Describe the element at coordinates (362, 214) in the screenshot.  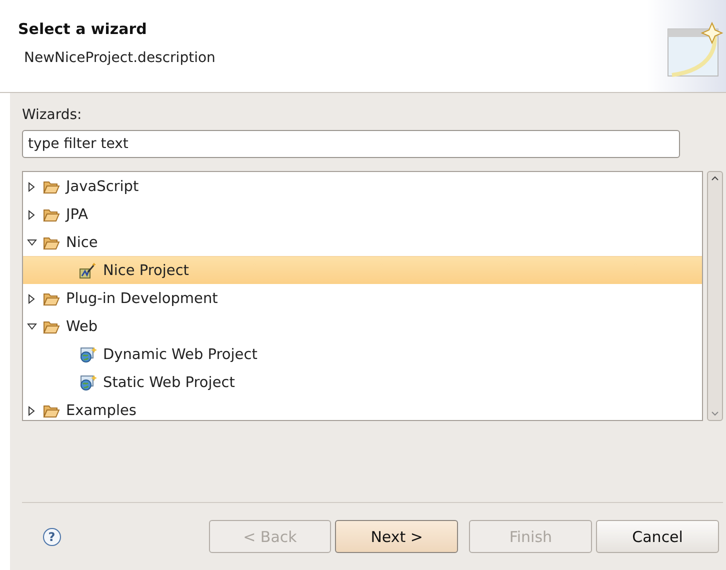
I see `tree-item: JPA` at that location.